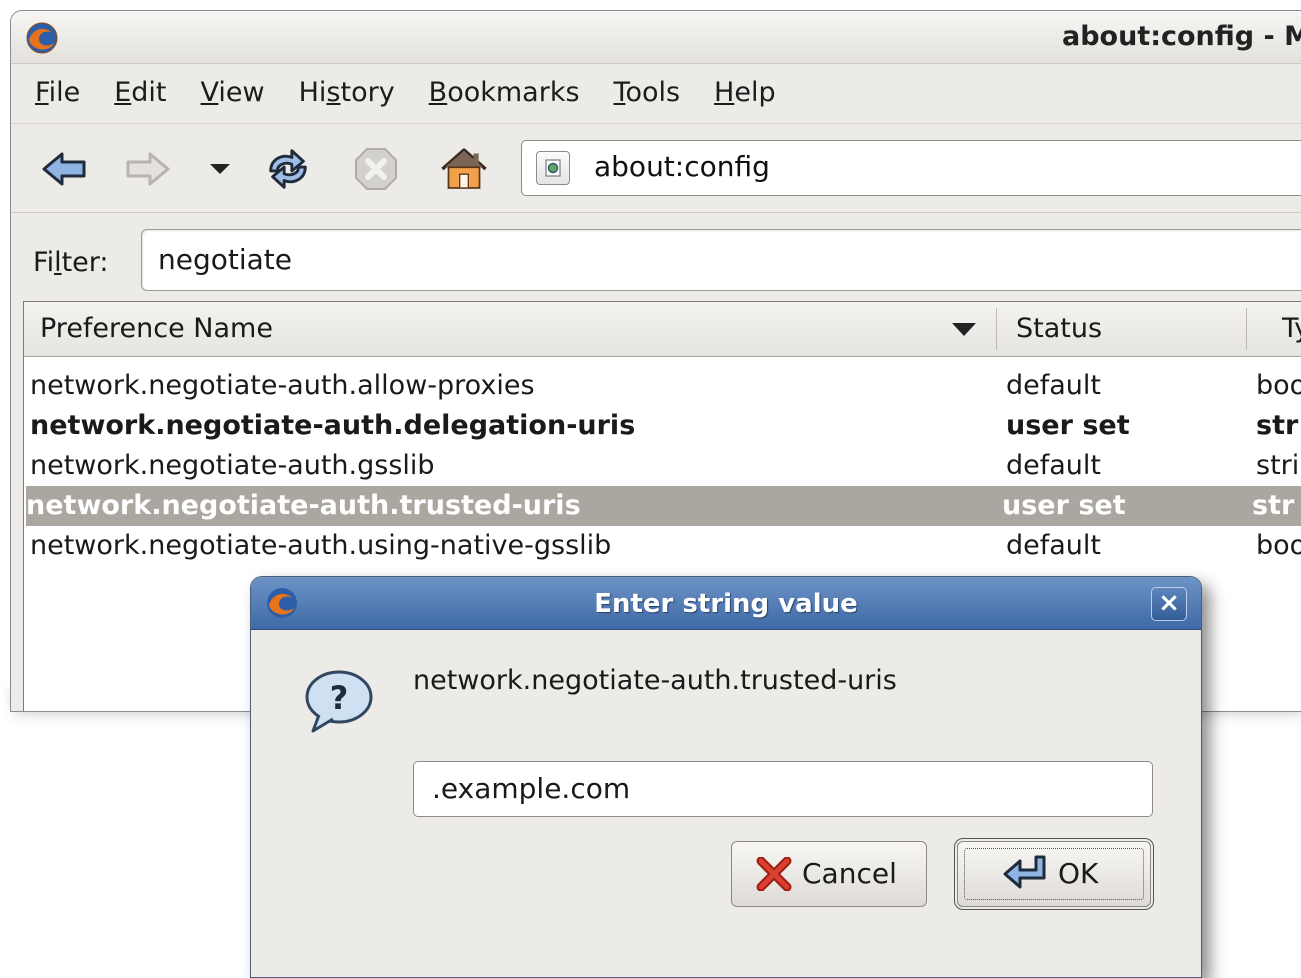 This screenshot has width=1301, height=978. Describe the element at coordinates (347, 92) in the screenshot. I see `menu-item: History` at that location.